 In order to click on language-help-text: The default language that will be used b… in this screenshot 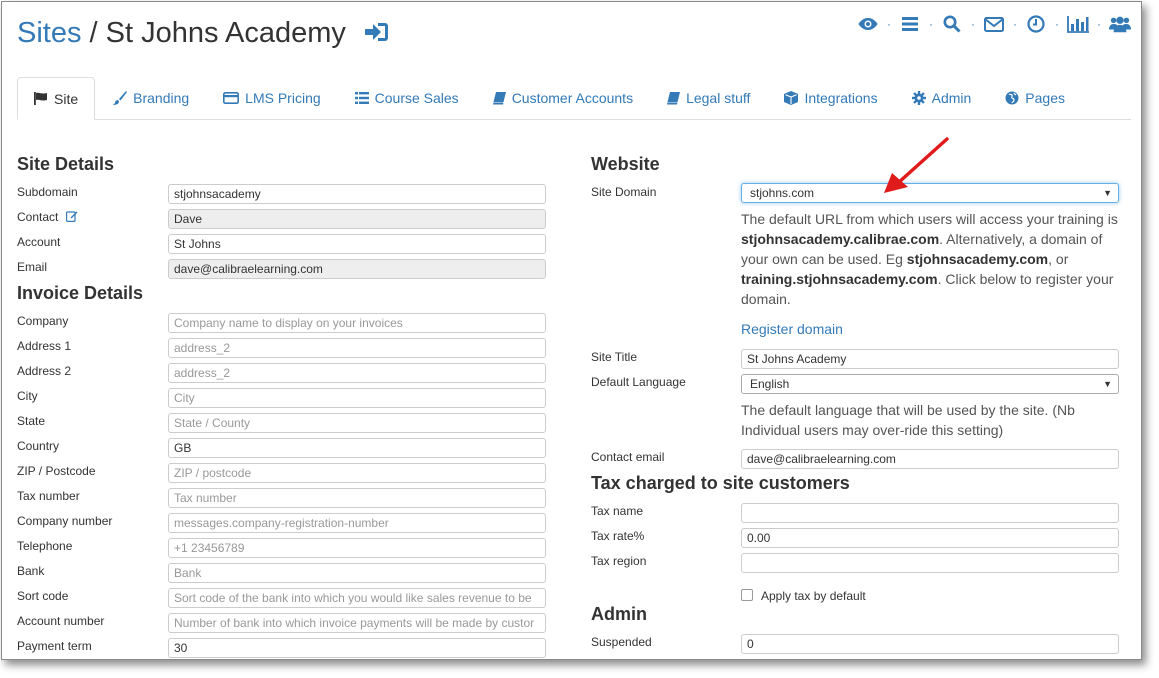, I will do `click(908, 420)`.